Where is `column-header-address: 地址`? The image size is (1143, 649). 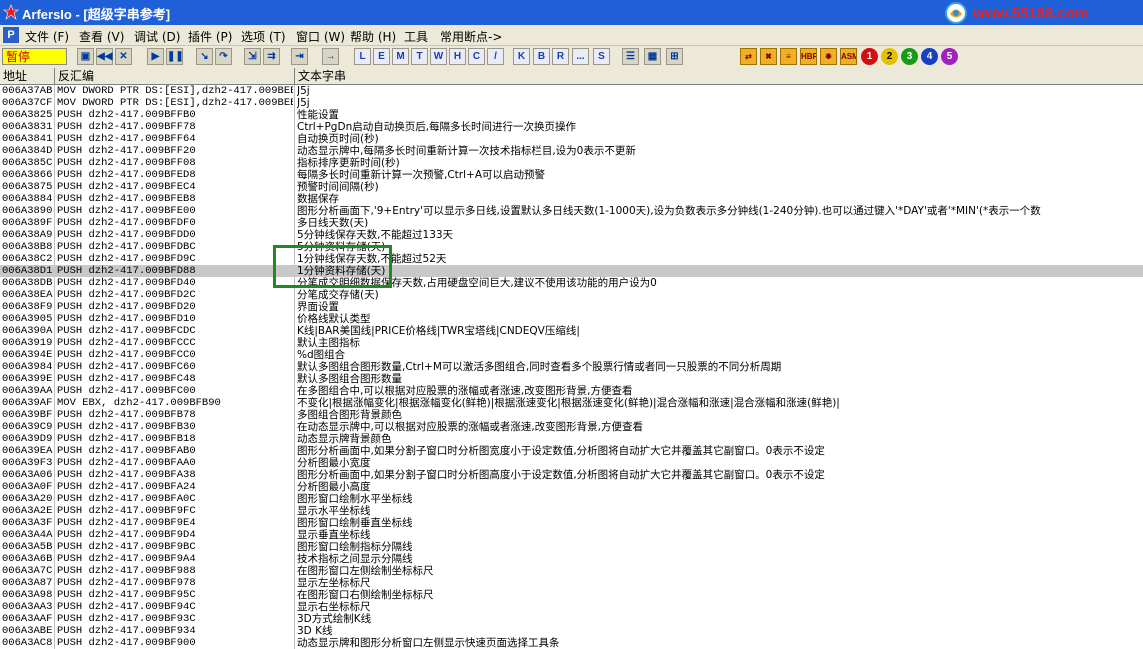
column-header-address: 地址 is located at coordinates (15, 76).